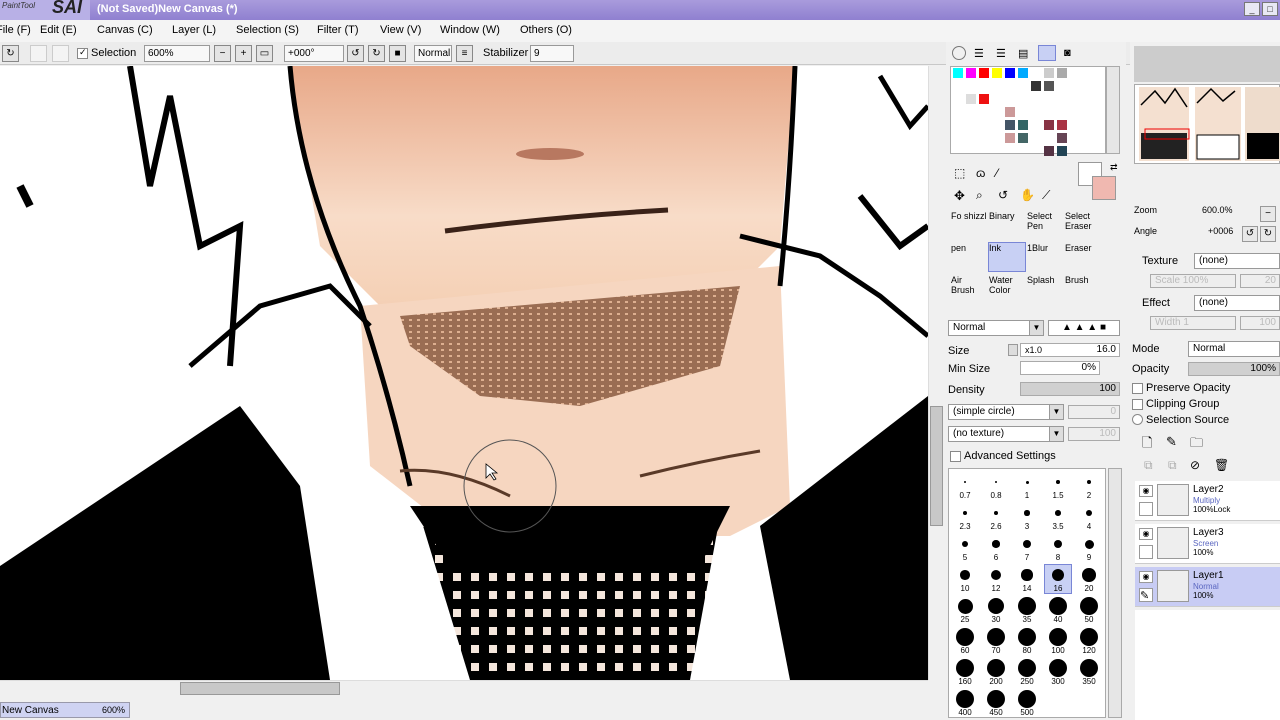  I want to click on canvas-tab: New Canvas 600%, so click(65, 710).